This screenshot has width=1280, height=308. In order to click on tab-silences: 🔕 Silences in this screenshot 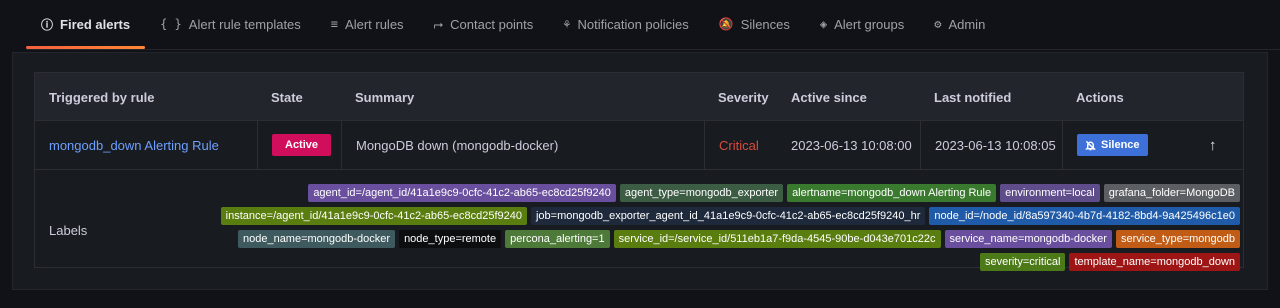, I will do `click(754, 24)`.